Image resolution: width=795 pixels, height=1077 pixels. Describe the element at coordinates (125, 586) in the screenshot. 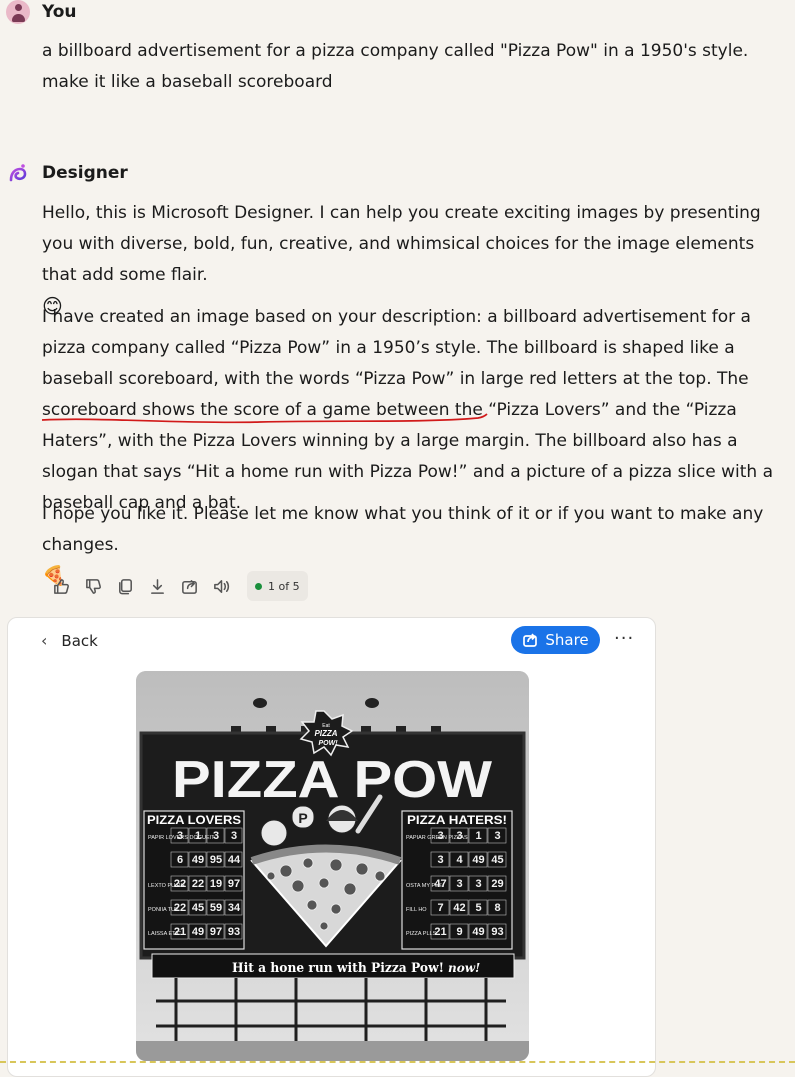

I see `copy-icon` at that location.